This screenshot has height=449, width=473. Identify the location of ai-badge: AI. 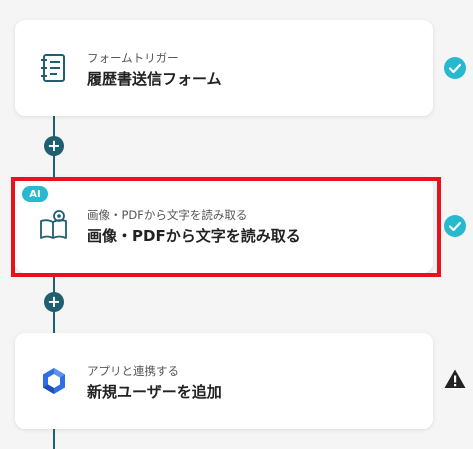
(35, 194).